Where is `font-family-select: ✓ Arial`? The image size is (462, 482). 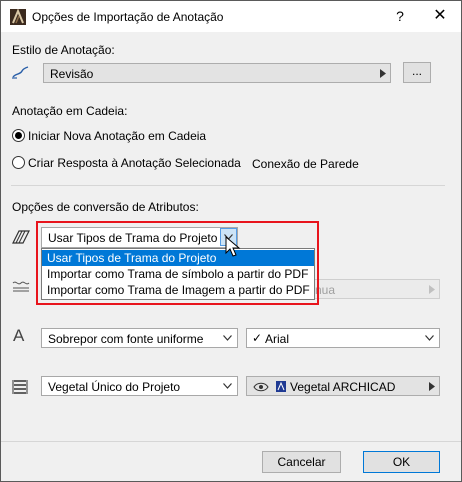 font-family-select: ✓ Arial is located at coordinates (343, 338).